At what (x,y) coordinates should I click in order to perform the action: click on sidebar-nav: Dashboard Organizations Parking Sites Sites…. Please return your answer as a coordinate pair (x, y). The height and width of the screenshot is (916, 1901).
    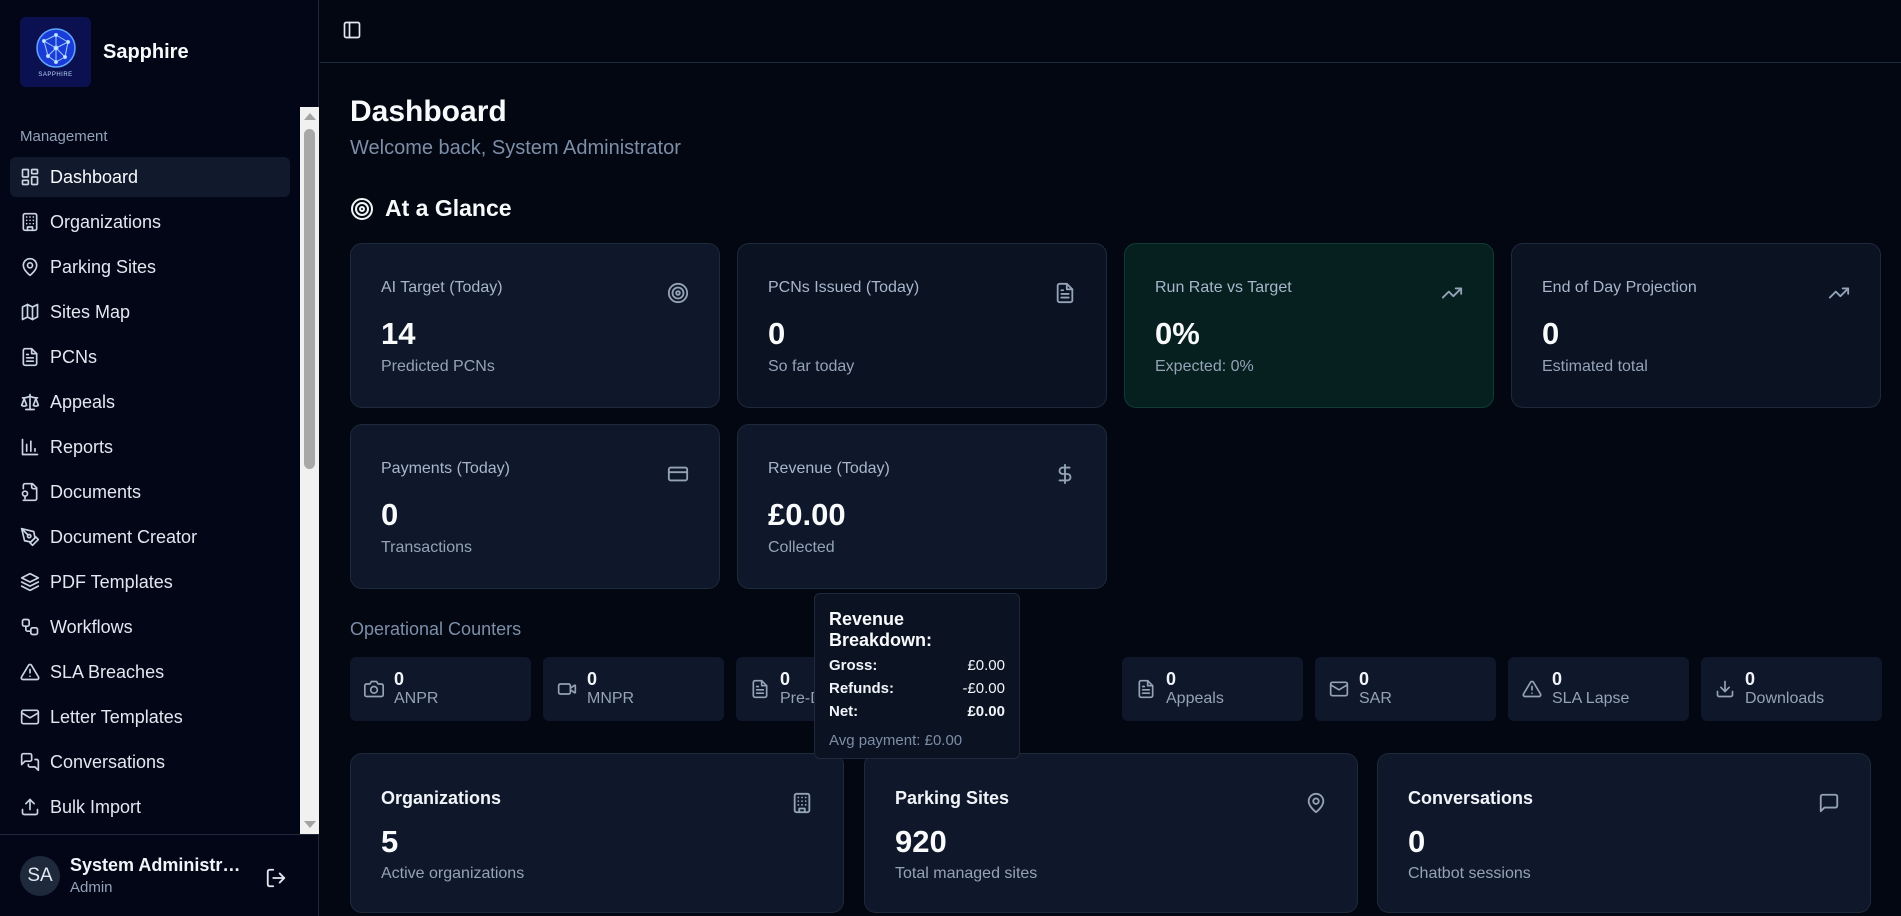
    Looking at the image, I should click on (150, 494).